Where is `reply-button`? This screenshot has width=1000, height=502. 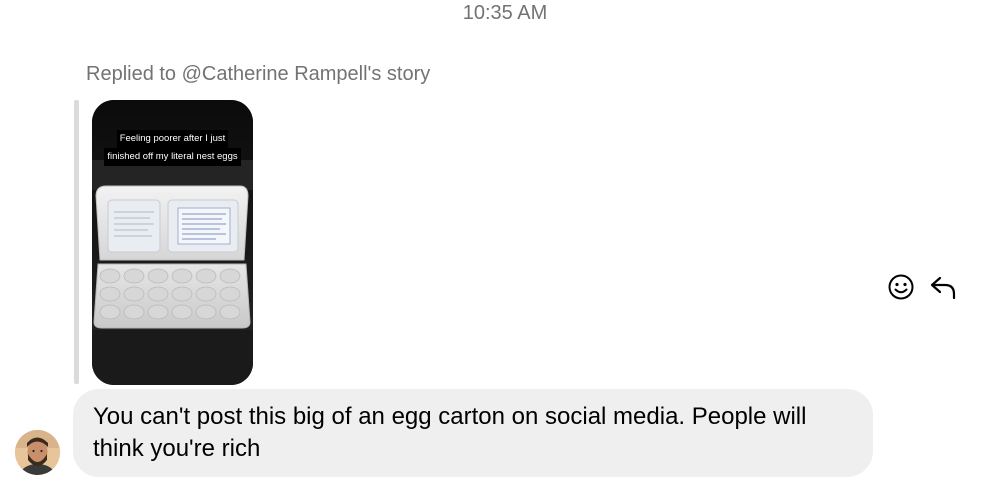 reply-button is located at coordinates (943, 287).